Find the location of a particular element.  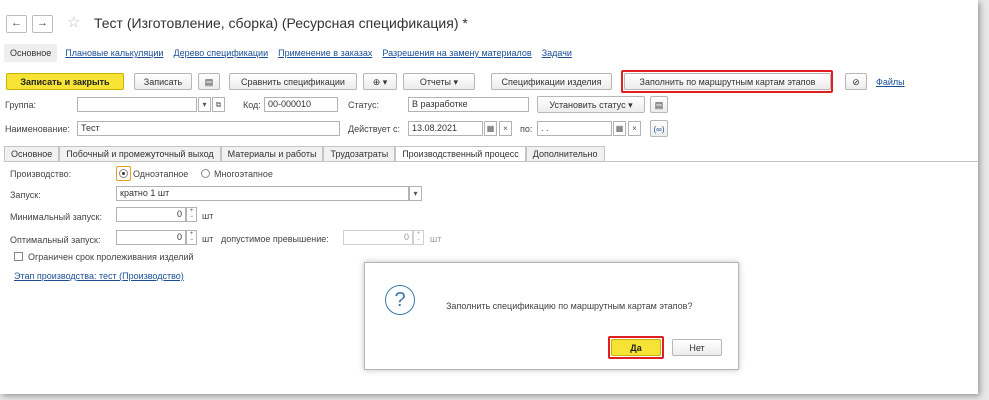

status-label: Статус: is located at coordinates (363, 105).